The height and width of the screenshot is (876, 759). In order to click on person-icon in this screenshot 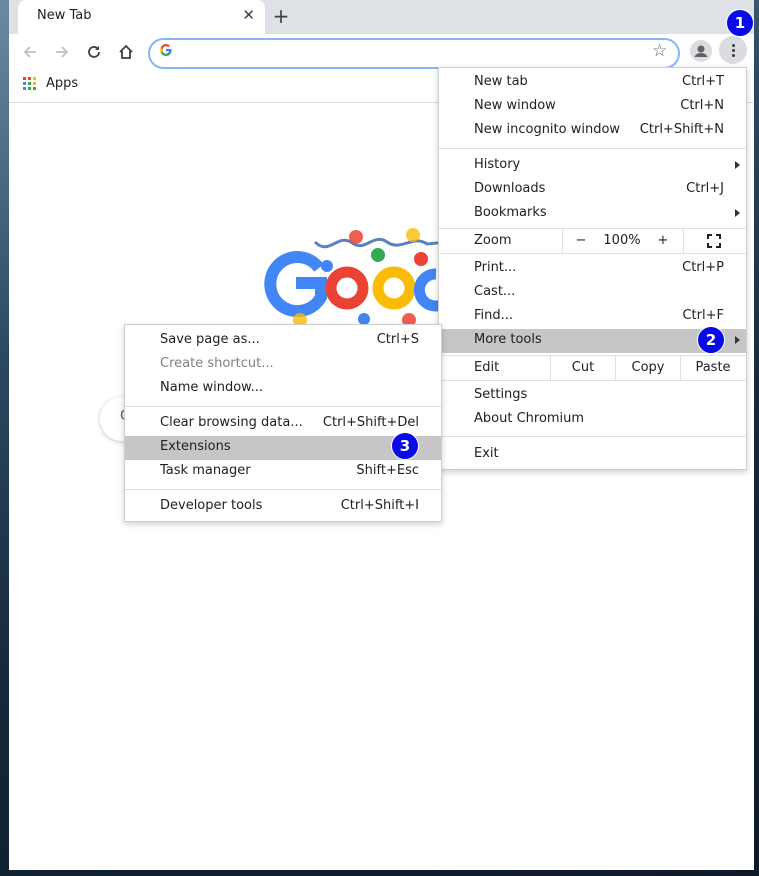, I will do `click(701, 51)`.